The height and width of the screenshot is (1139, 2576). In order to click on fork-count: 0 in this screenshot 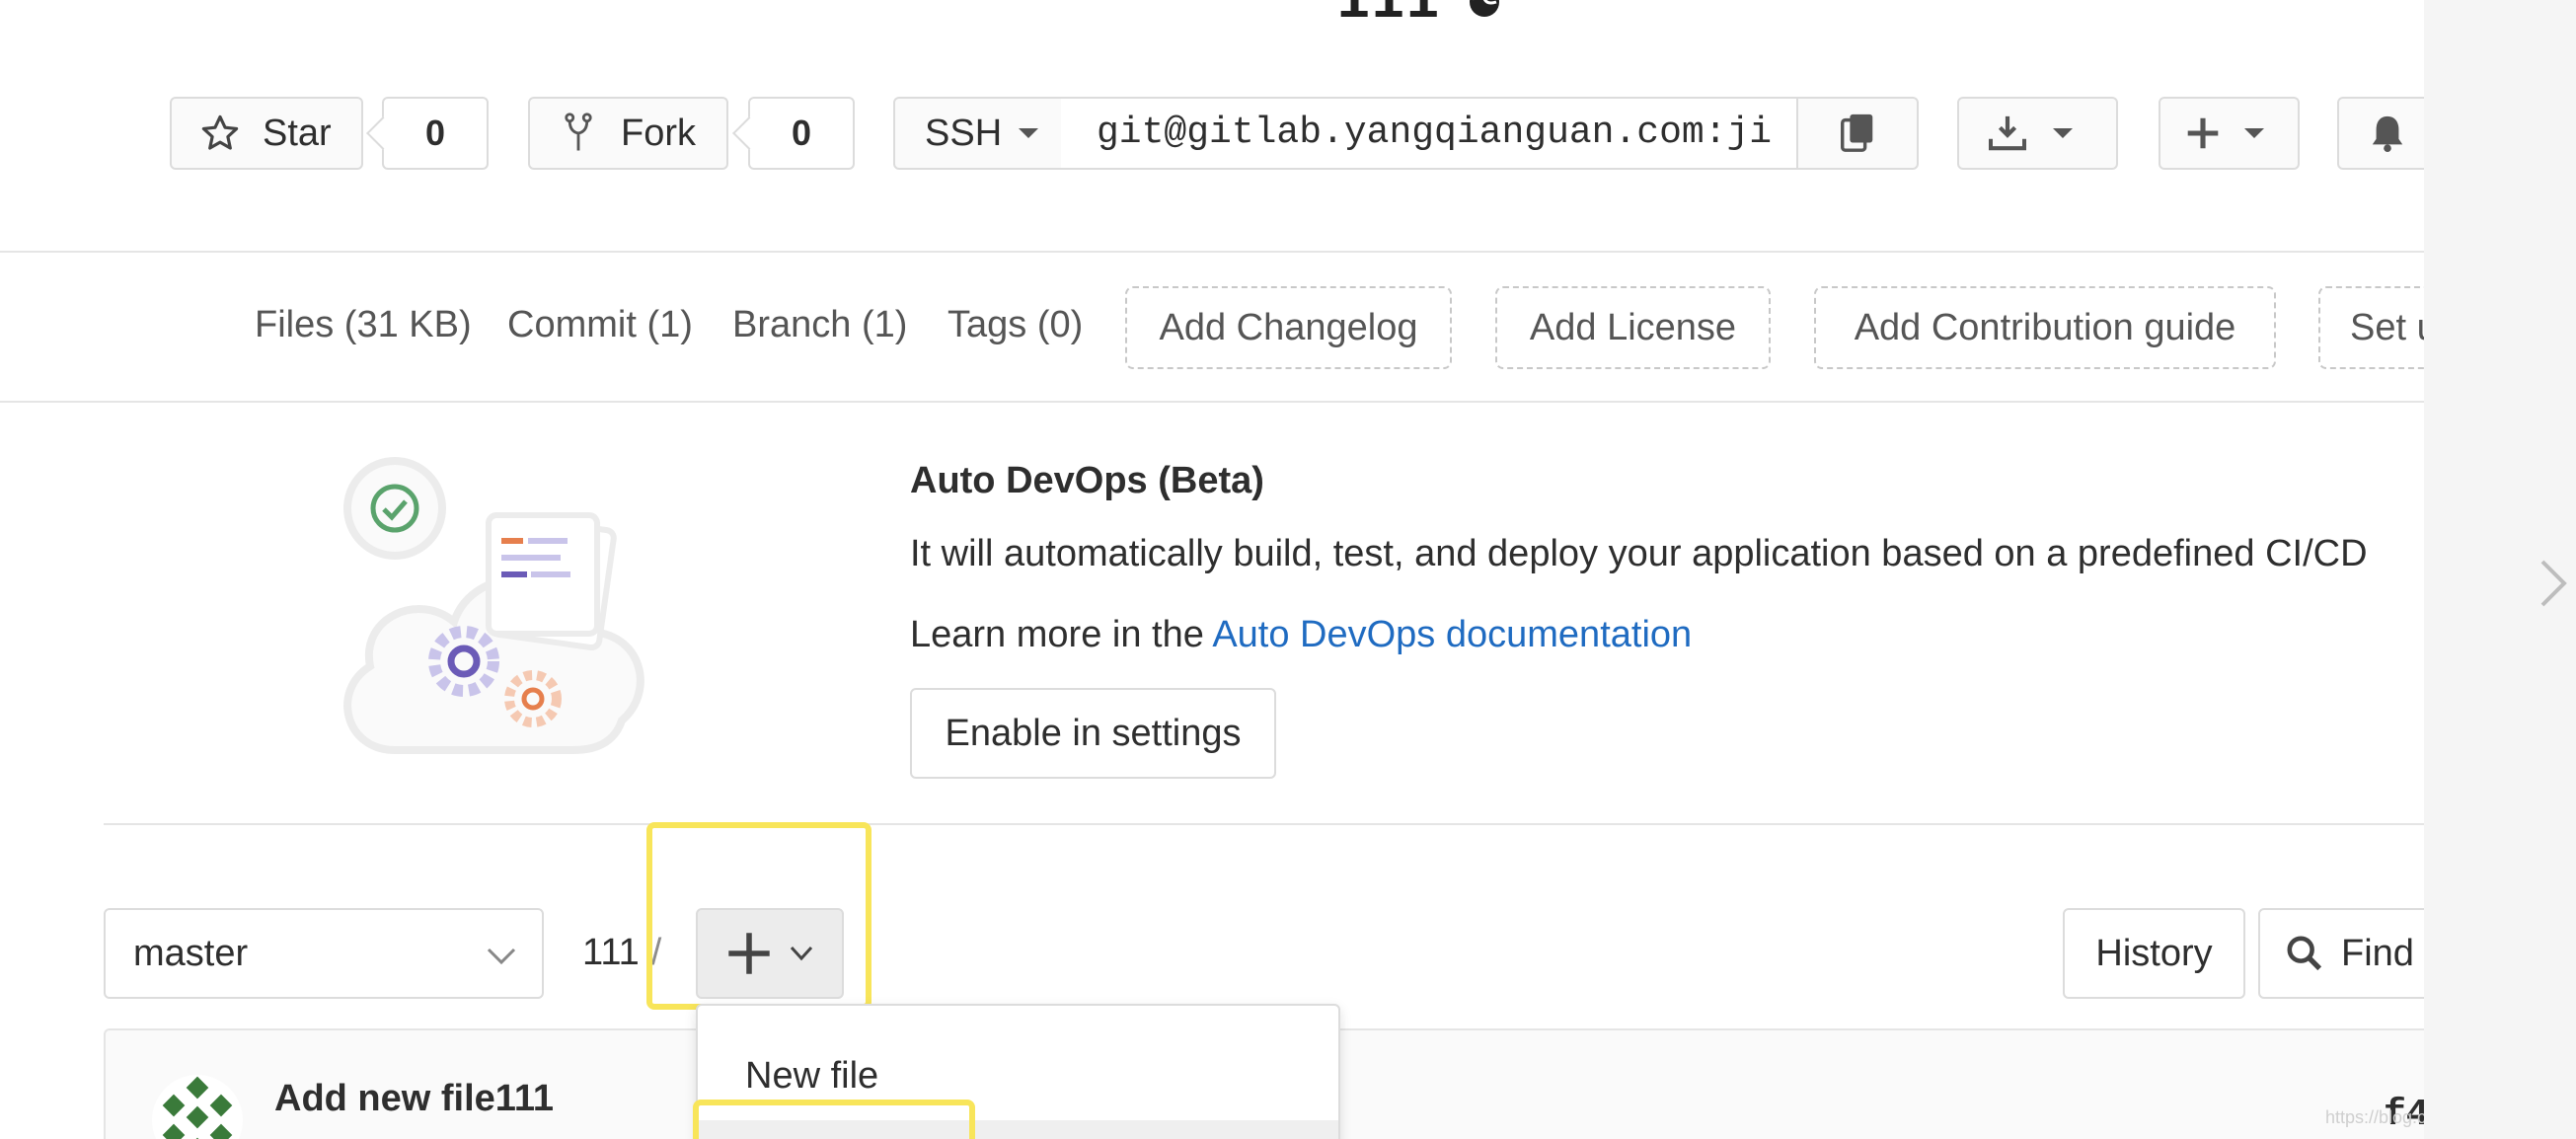, I will do `click(801, 133)`.